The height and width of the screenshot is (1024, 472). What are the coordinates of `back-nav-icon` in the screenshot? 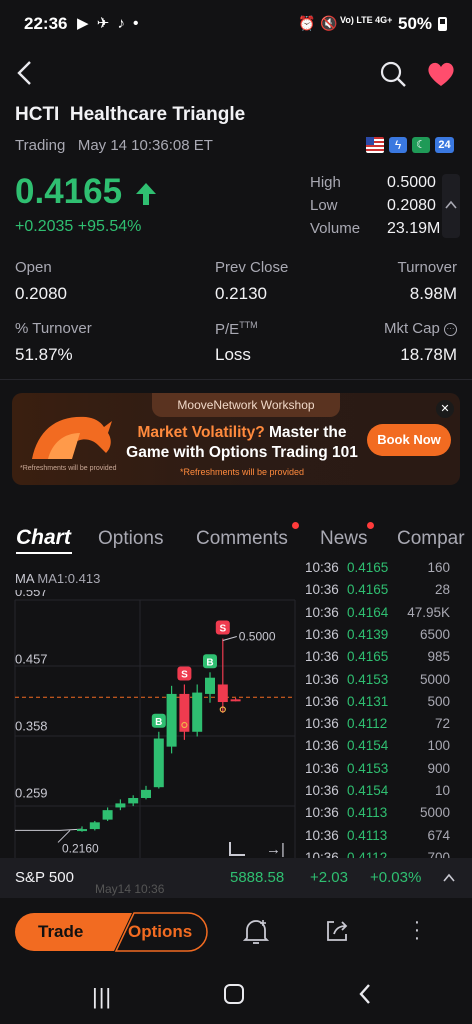 It's located at (365, 994).